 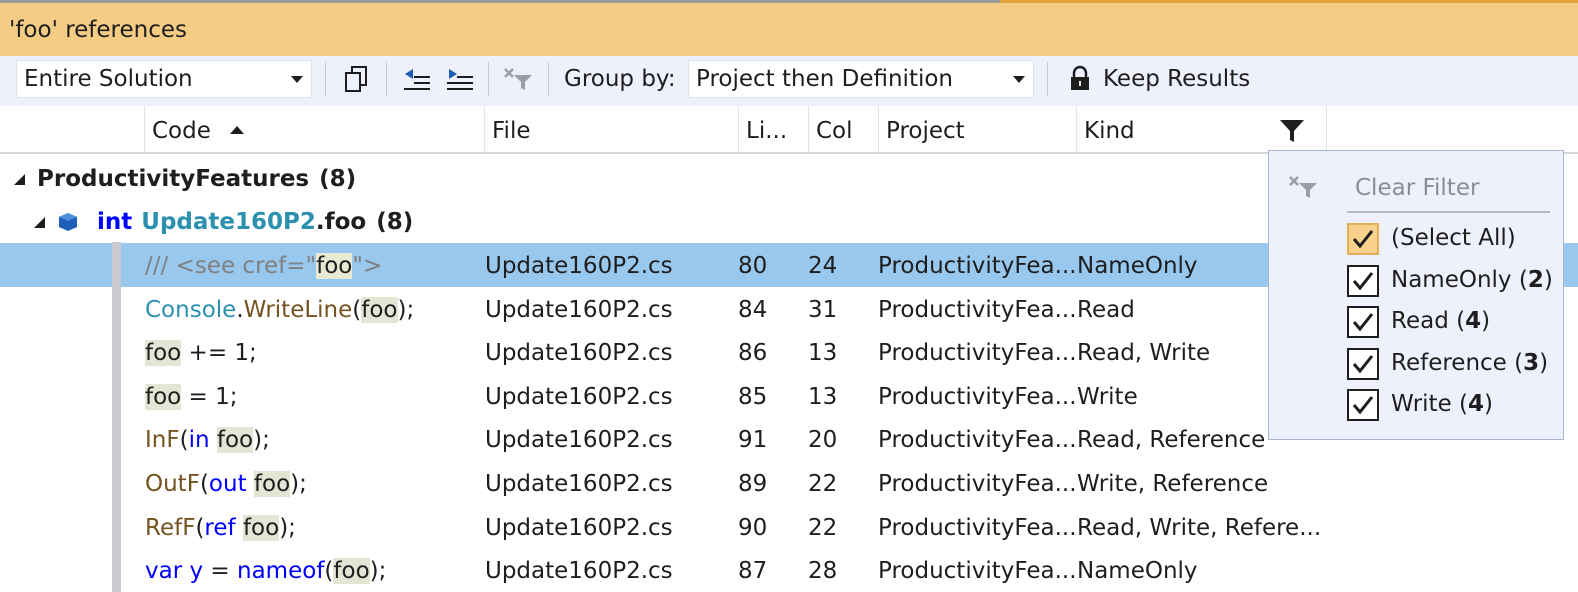 What do you see at coordinates (823, 527) in the screenshot?
I see `col-cell: 22` at bounding box center [823, 527].